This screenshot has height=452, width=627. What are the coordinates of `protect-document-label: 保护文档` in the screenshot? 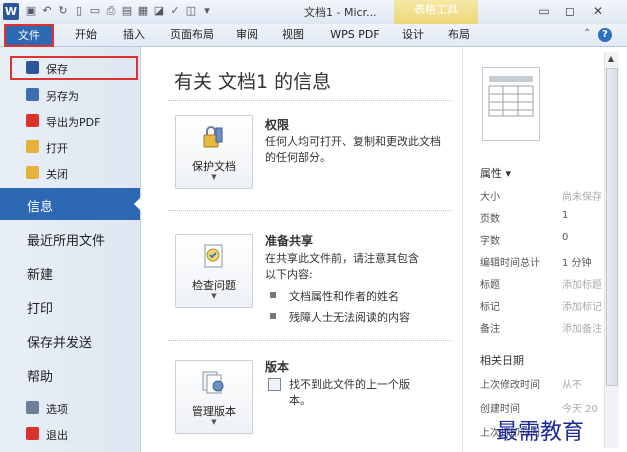 It's located at (214, 166).